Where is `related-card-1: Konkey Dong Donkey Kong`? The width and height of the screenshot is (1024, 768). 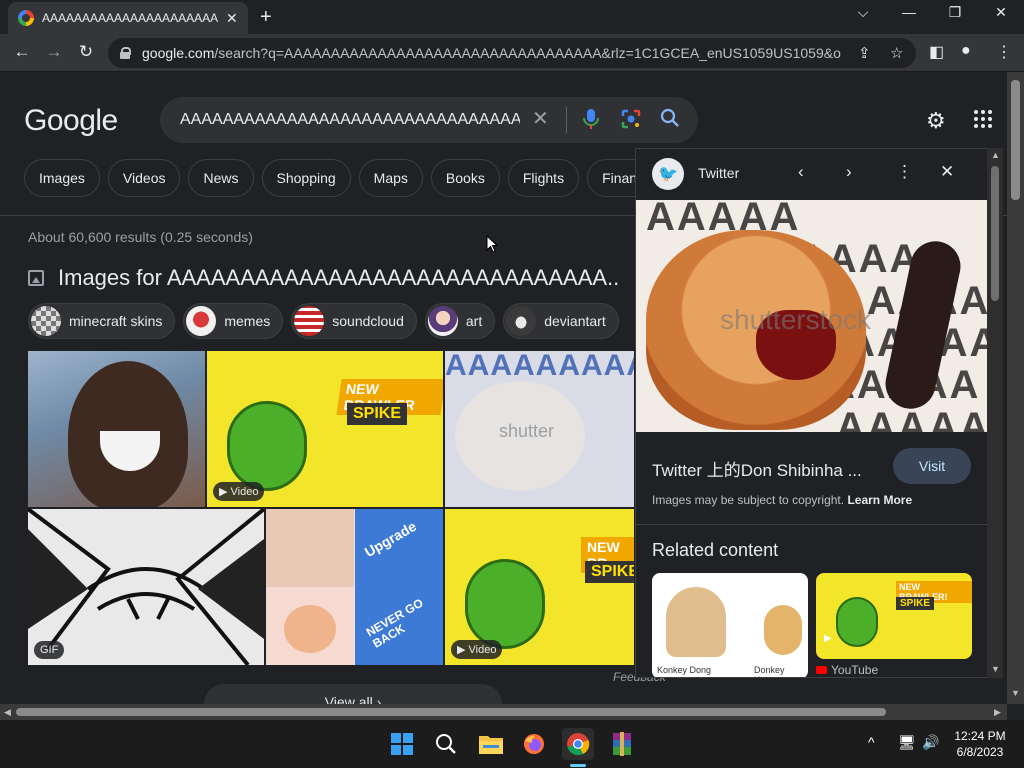
related-card-1: Konkey Dong Donkey Kong is located at coordinates (730, 625).